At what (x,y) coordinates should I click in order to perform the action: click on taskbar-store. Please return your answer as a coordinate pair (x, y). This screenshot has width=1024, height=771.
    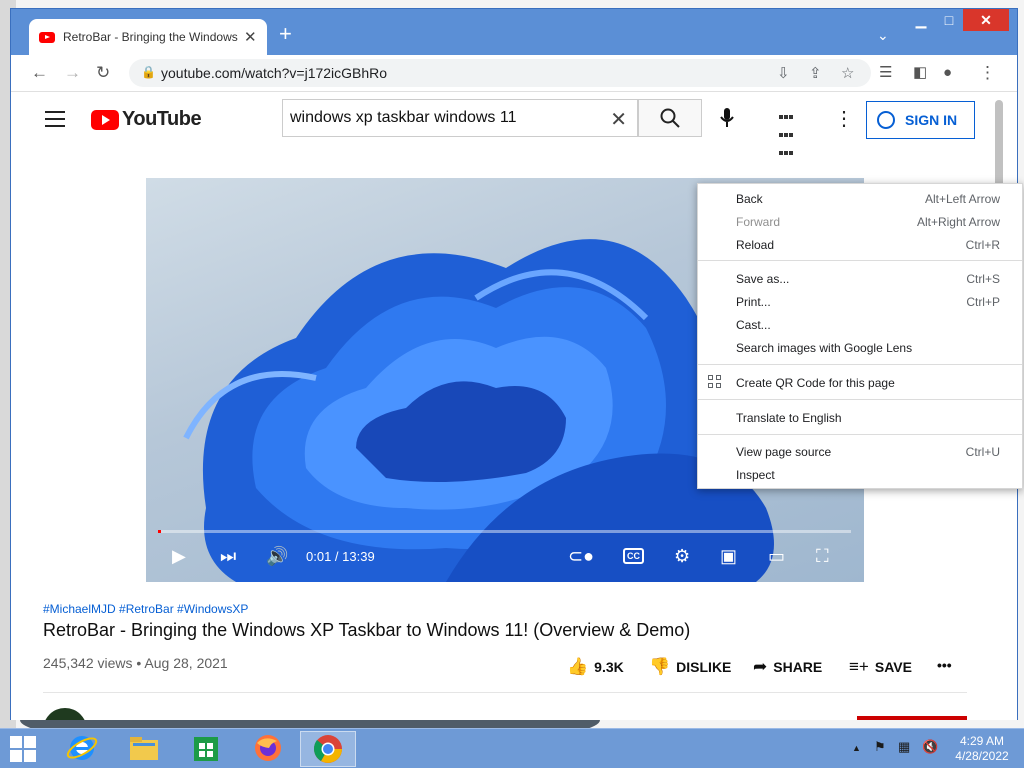
    Looking at the image, I should click on (206, 749).